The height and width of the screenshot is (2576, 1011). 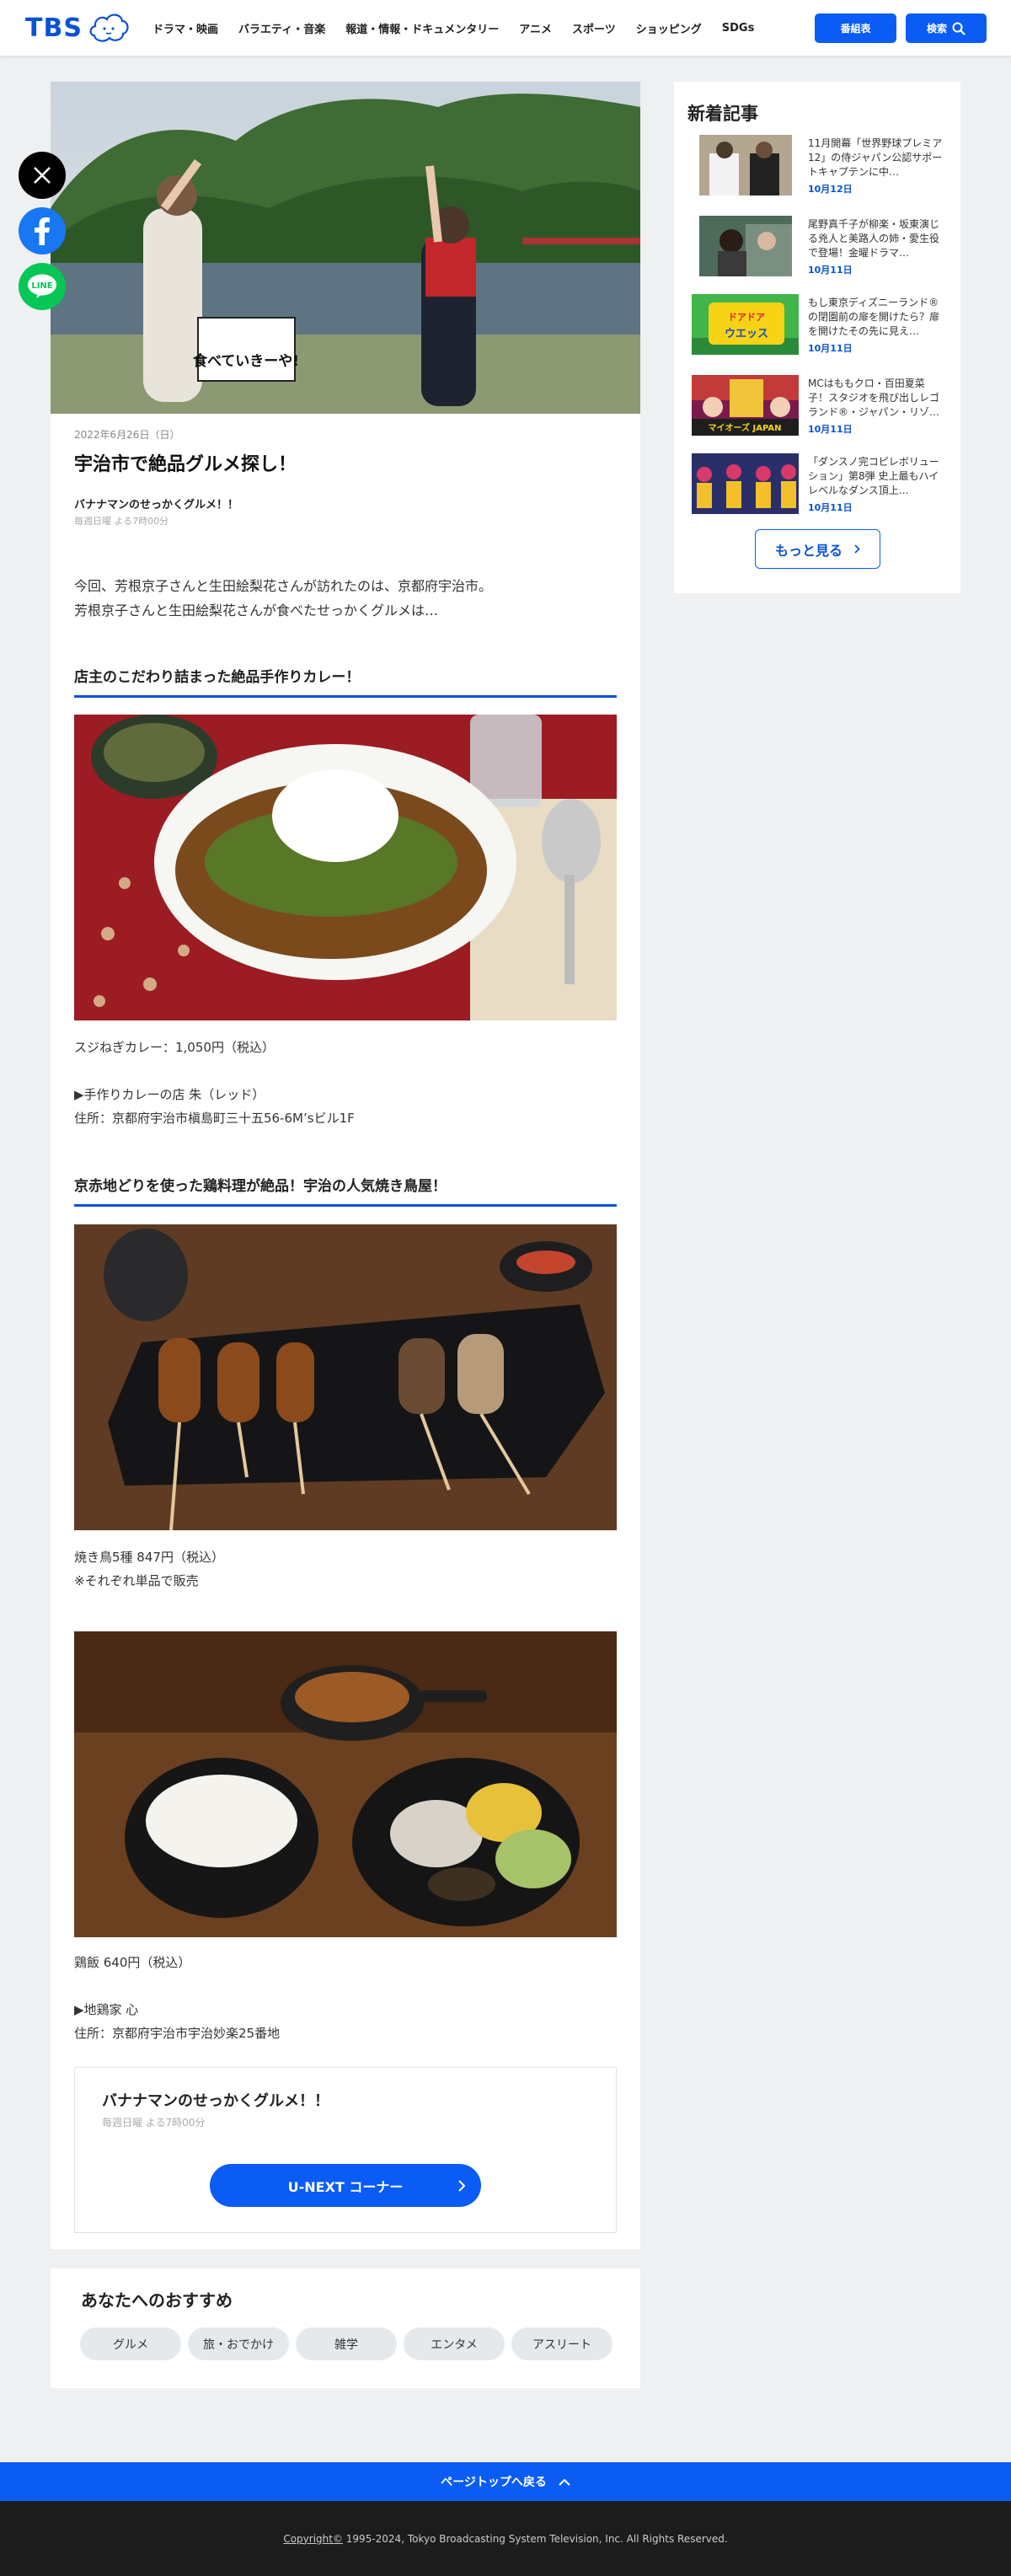 What do you see at coordinates (745, 427) in the screenshot?
I see `svg-text: マイオーズ JAPAN` at bounding box center [745, 427].